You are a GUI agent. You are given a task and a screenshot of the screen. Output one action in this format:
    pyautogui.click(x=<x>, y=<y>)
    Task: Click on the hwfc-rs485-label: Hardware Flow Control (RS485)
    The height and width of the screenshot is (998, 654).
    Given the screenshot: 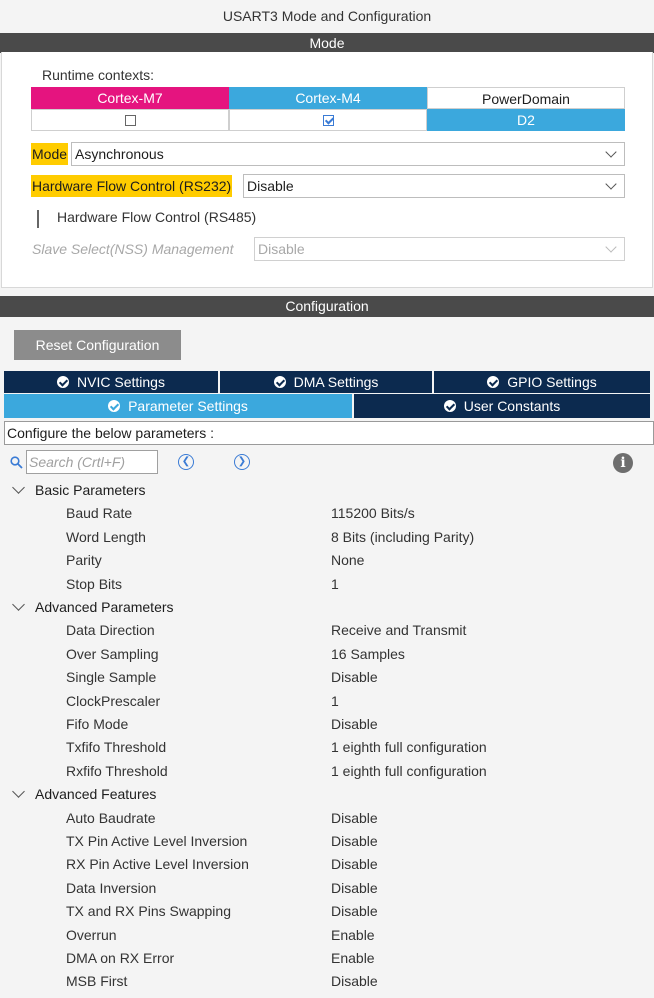 What is the action you would take?
    pyautogui.click(x=157, y=217)
    